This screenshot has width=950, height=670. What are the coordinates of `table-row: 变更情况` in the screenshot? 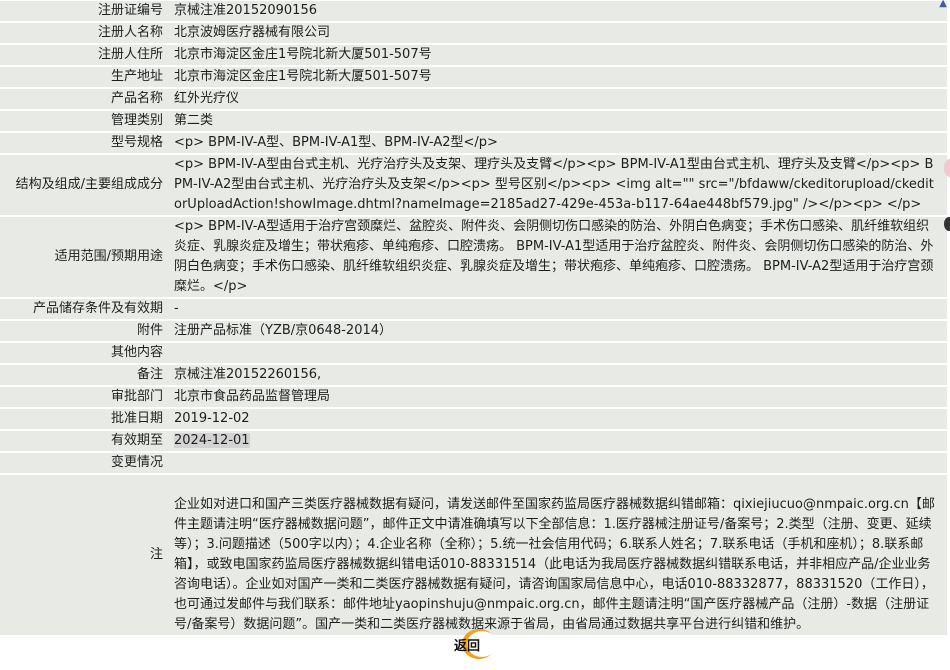 It's located at (473, 463).